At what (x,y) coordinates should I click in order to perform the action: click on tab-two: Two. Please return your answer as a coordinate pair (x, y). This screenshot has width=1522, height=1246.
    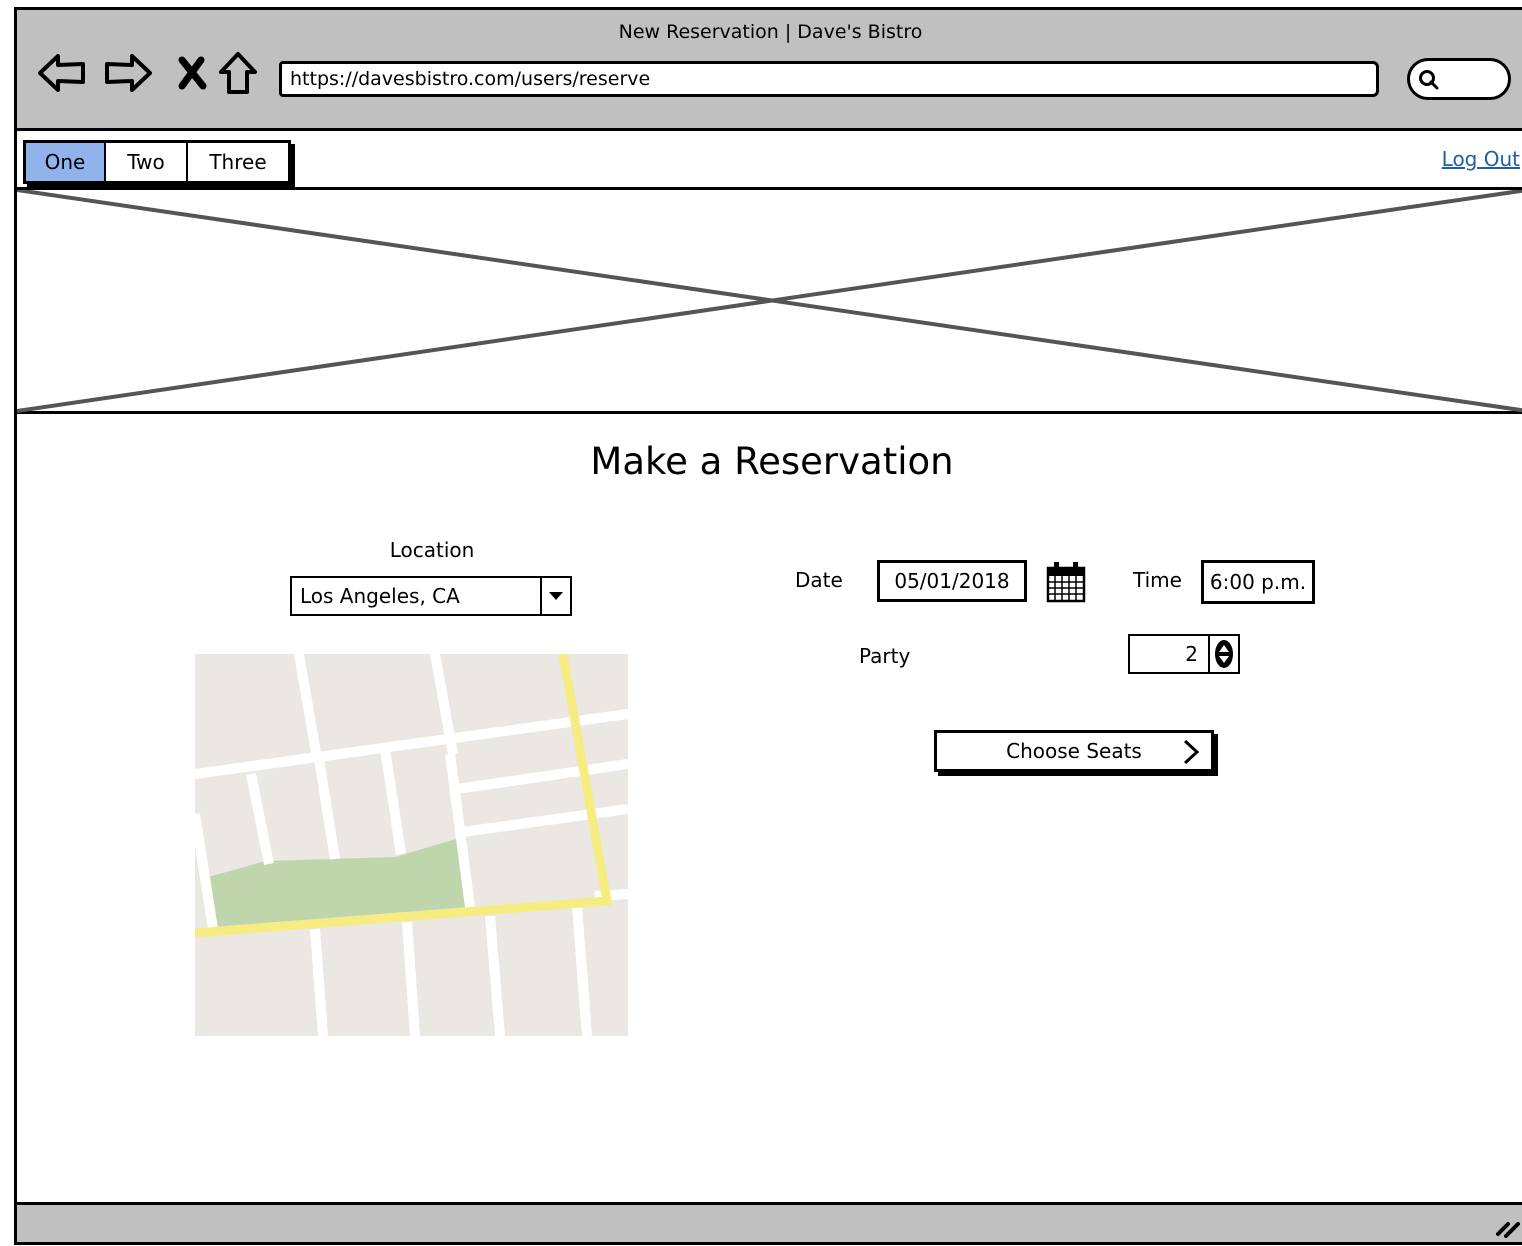
    Looking at the image, I should click on (147, 162).